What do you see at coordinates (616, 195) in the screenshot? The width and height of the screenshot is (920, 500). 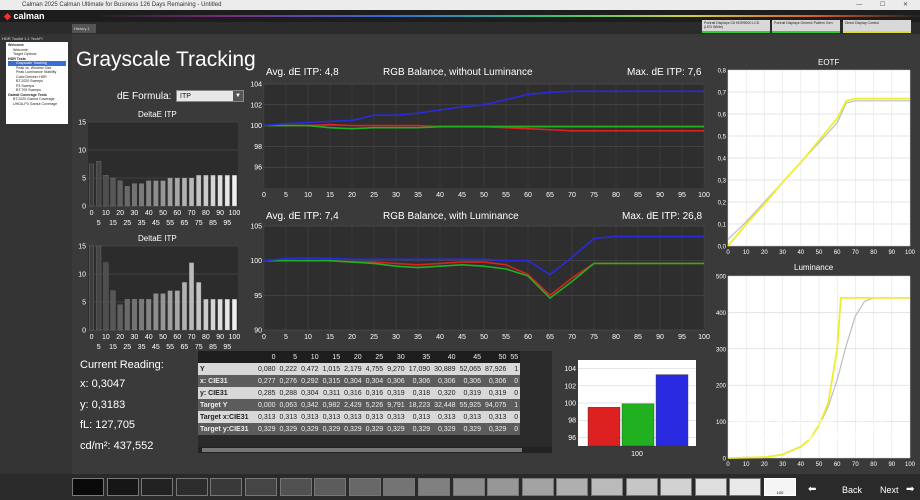 I see `x-tick-label: 80` at bounding box center [616, 195].